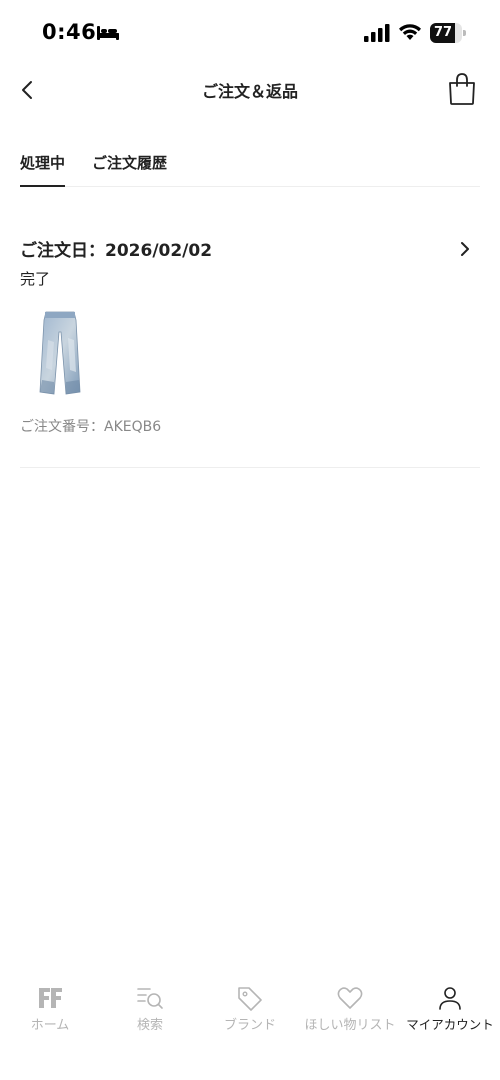 The width and height of the screenshot is (500, 1080). Describe the element at coordinates (149, 1025) in the screenshot. I see `nav-label-search: 検索` at that location.